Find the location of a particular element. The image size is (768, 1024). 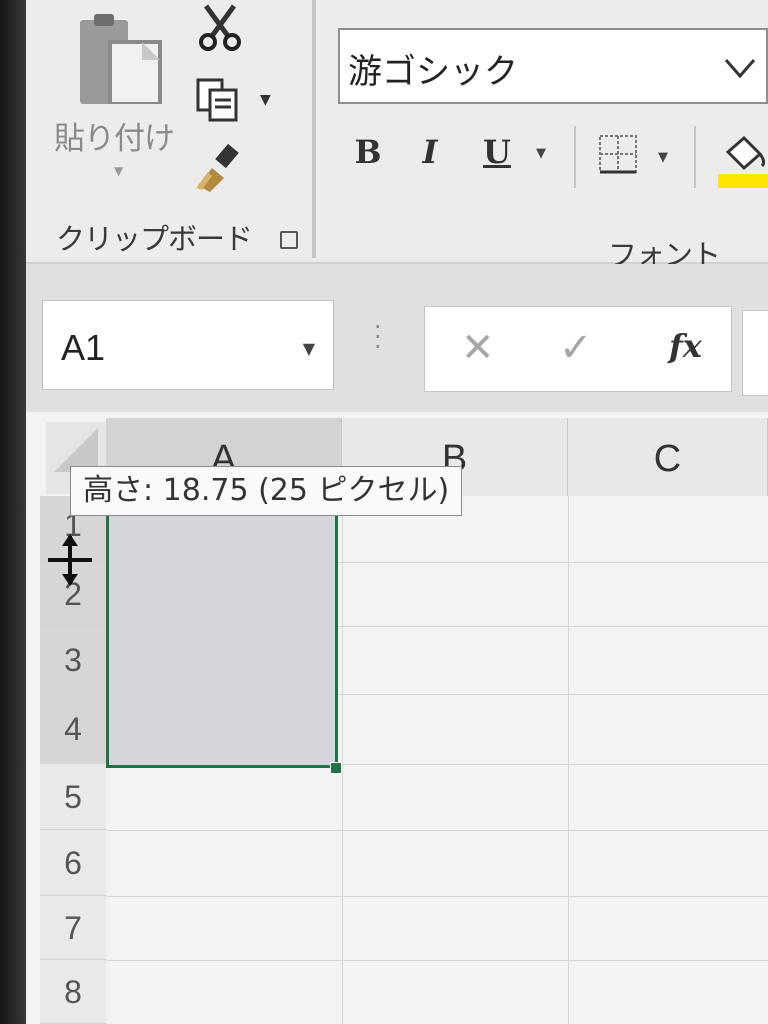

row-height-tooltip: 高さ: 18.75 (25 ピクセル) is located at coordinates (266, 491).